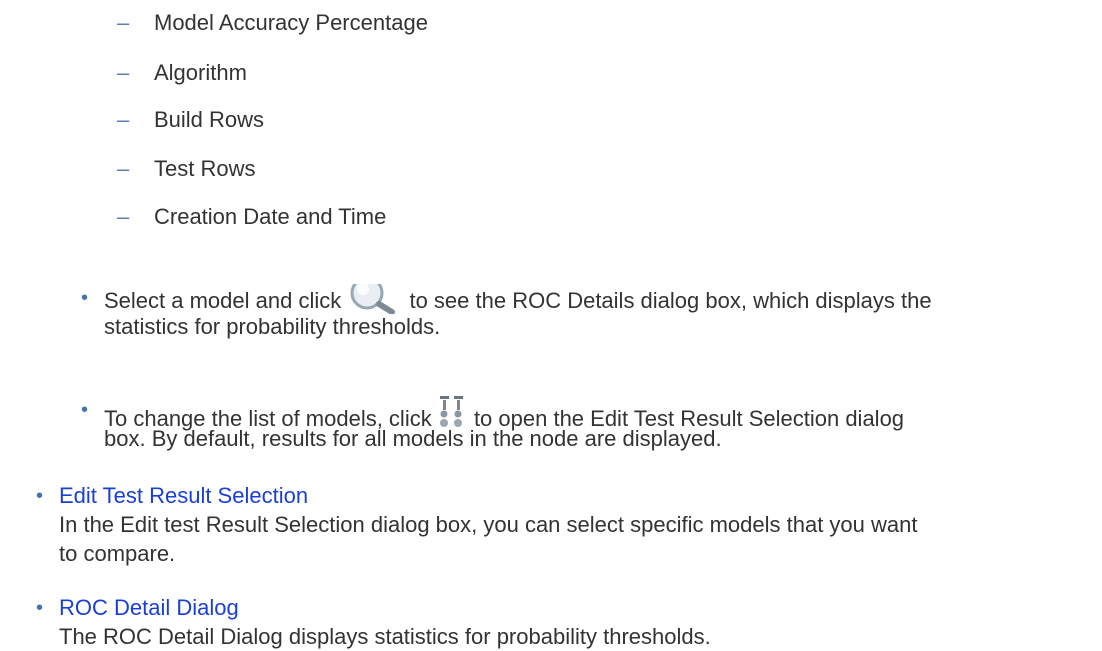  Describe the element at coordinates (209, 119) in the screenshot. I see `sub-list-item: Build Rows` at that location.